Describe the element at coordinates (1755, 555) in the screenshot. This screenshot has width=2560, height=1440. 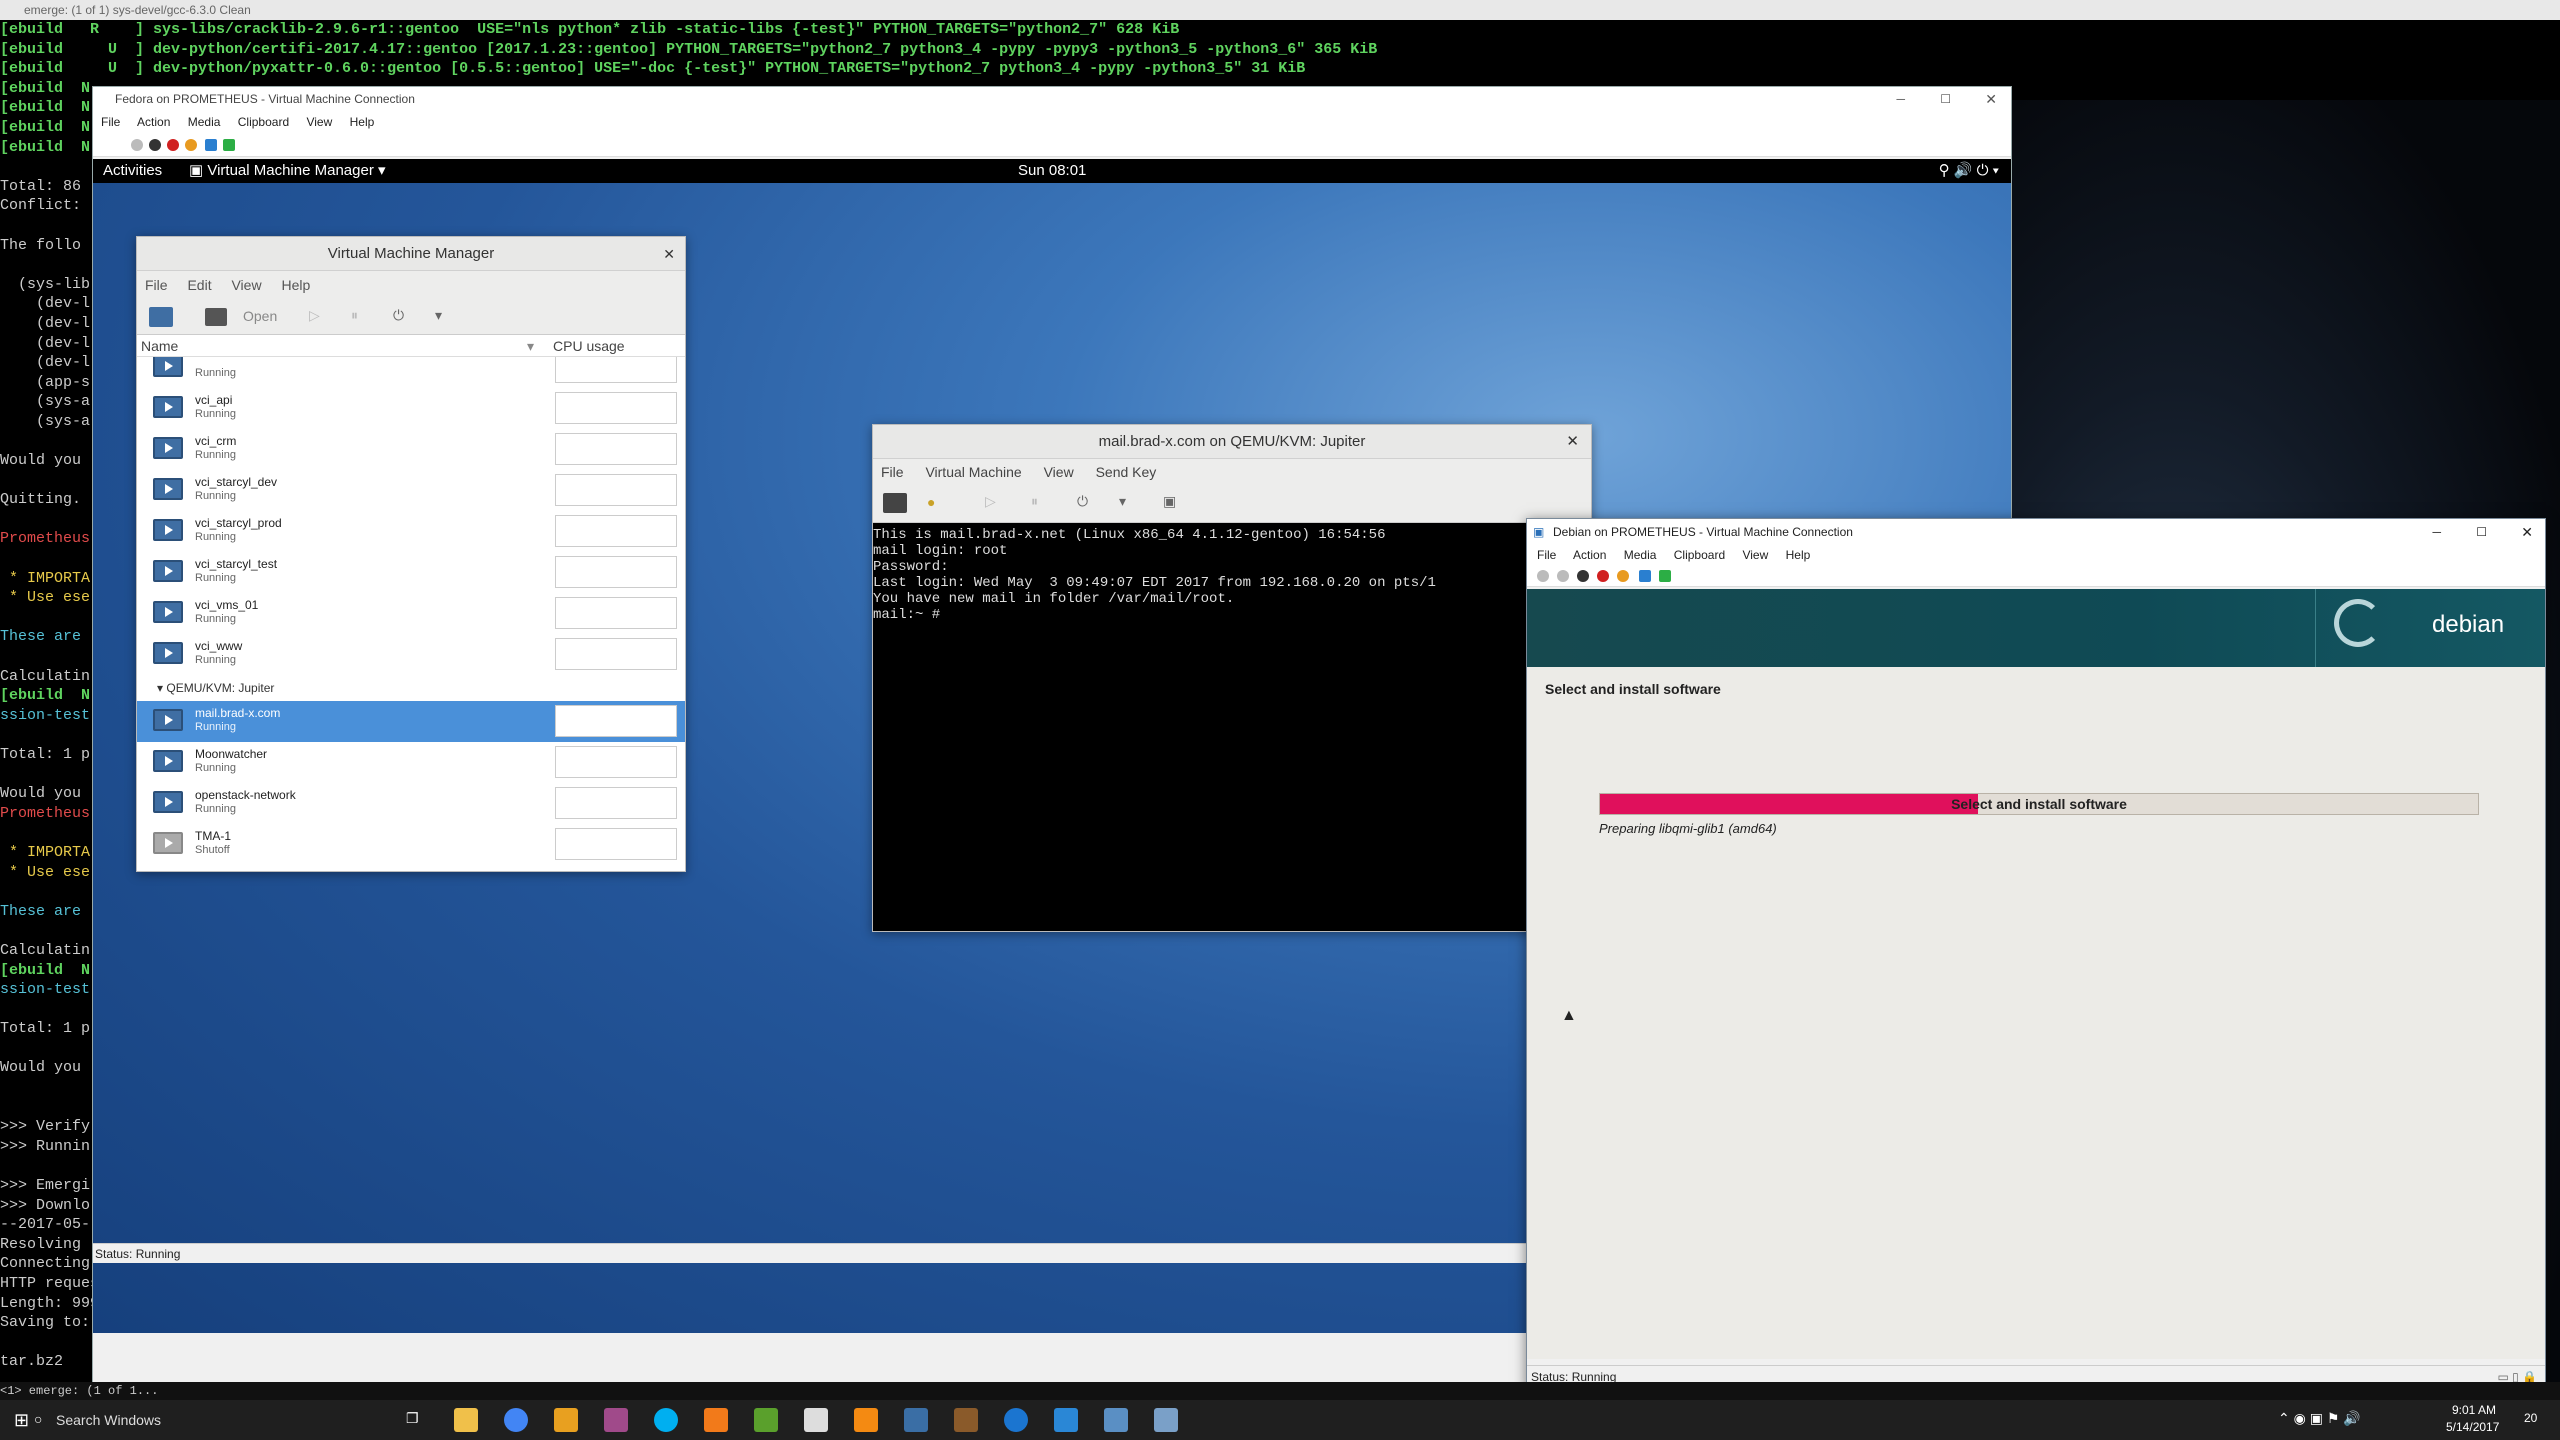
I see `deb-menu-view: View` at that location.